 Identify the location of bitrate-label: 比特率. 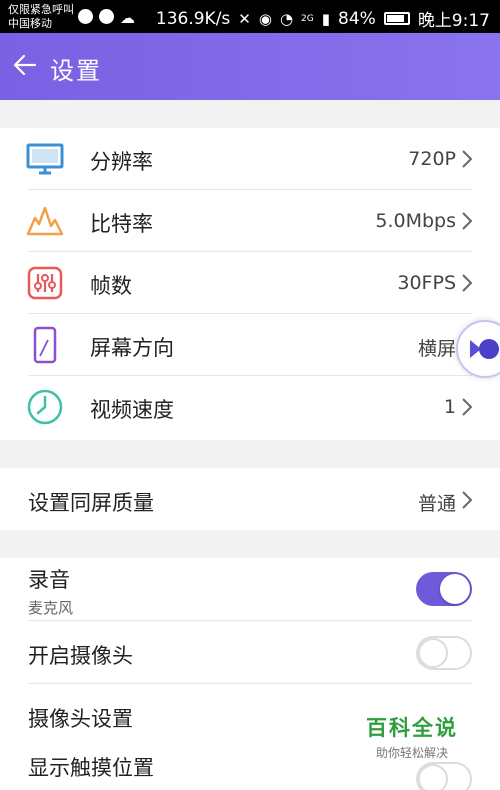
(121, 224).